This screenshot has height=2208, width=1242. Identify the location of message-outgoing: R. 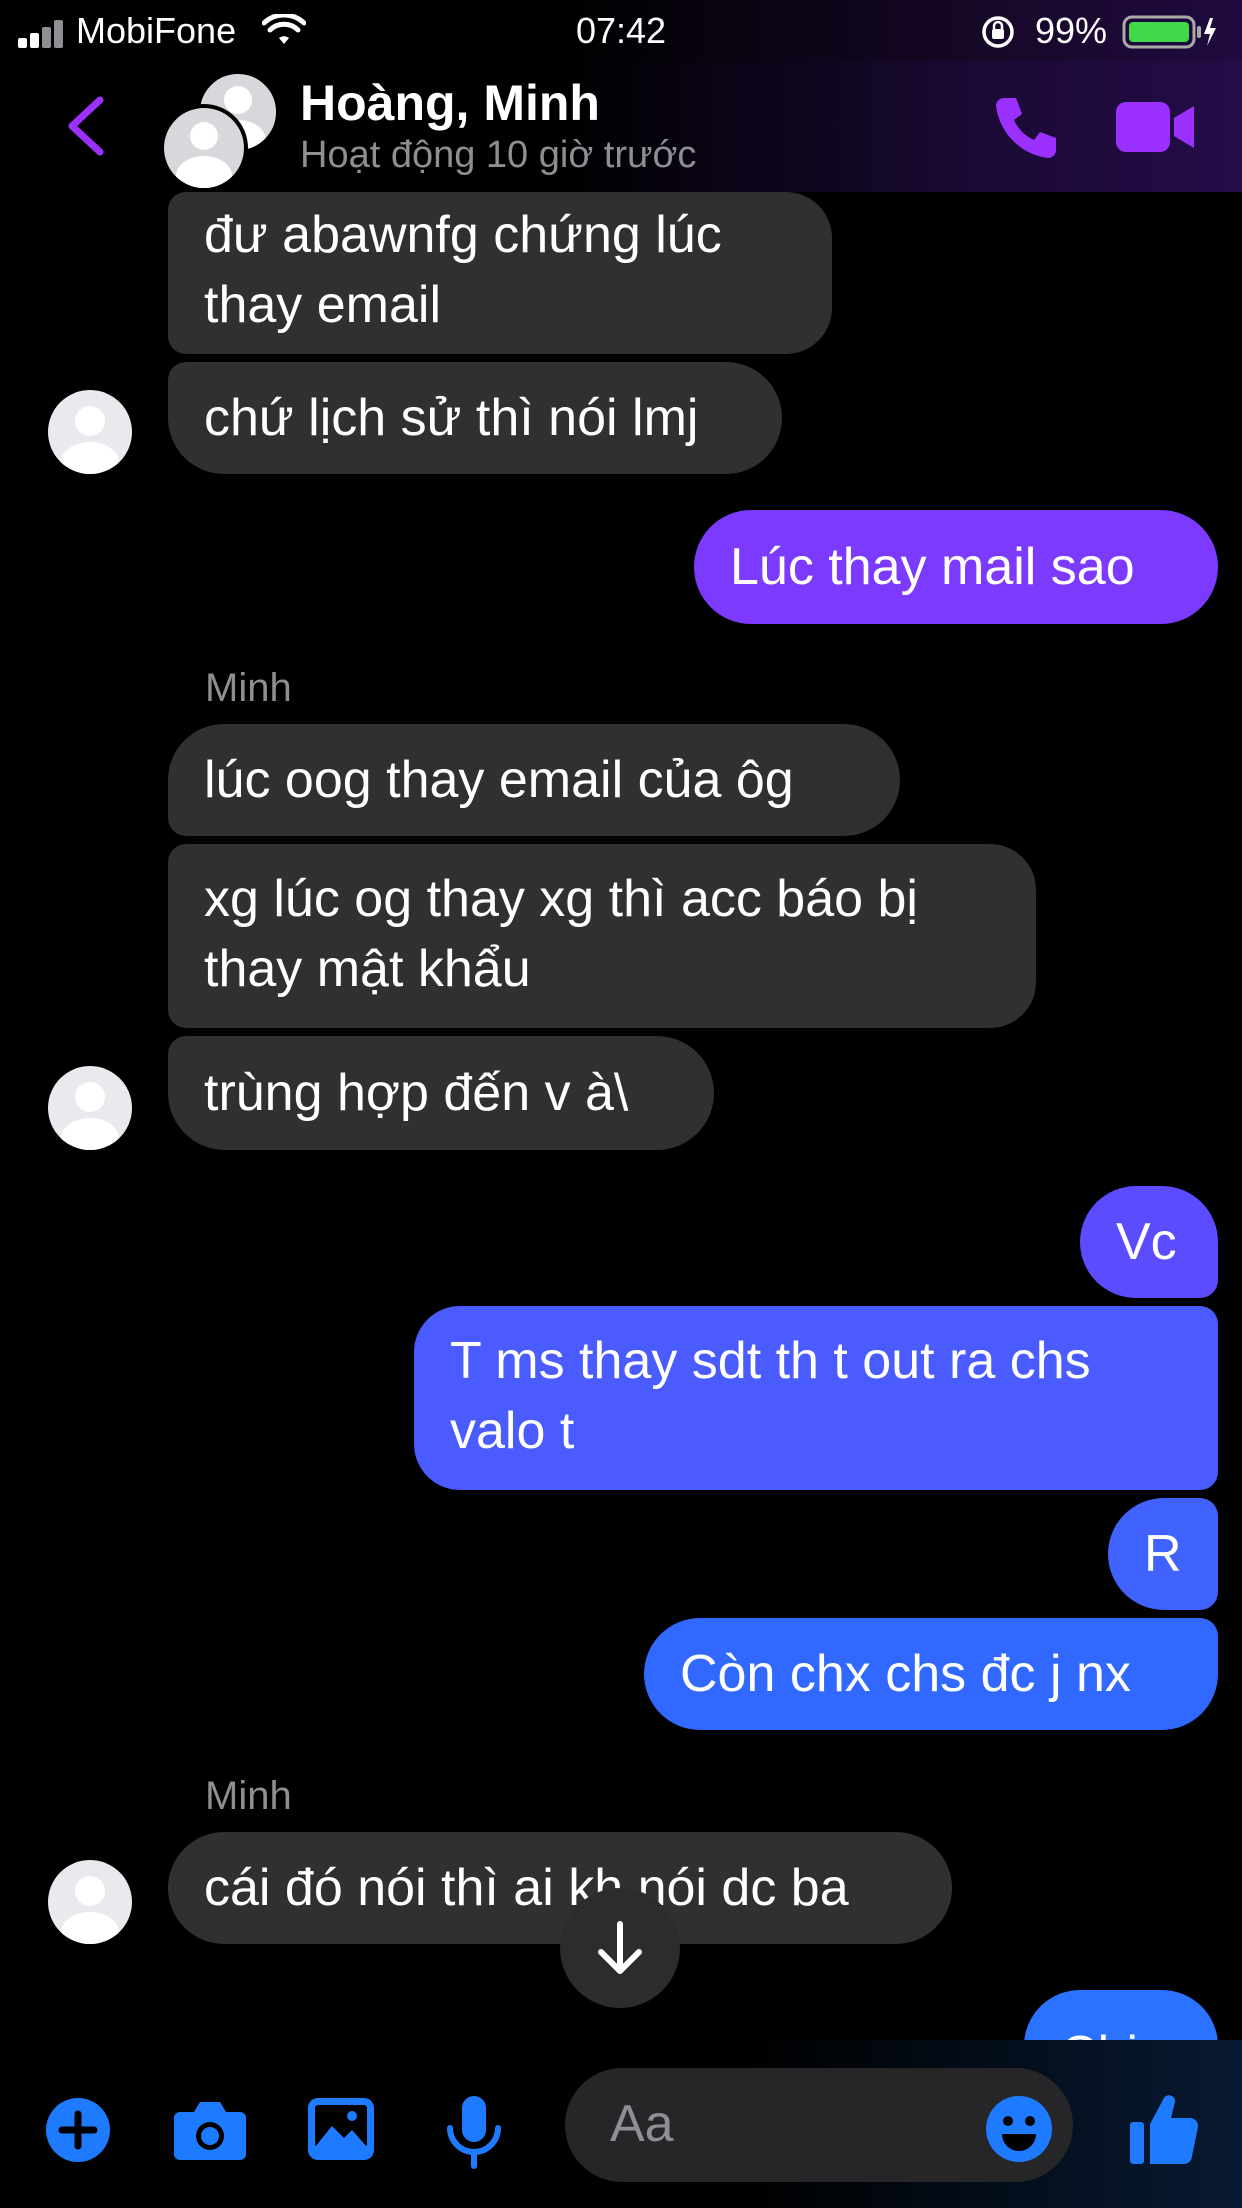
(1163, 1554).